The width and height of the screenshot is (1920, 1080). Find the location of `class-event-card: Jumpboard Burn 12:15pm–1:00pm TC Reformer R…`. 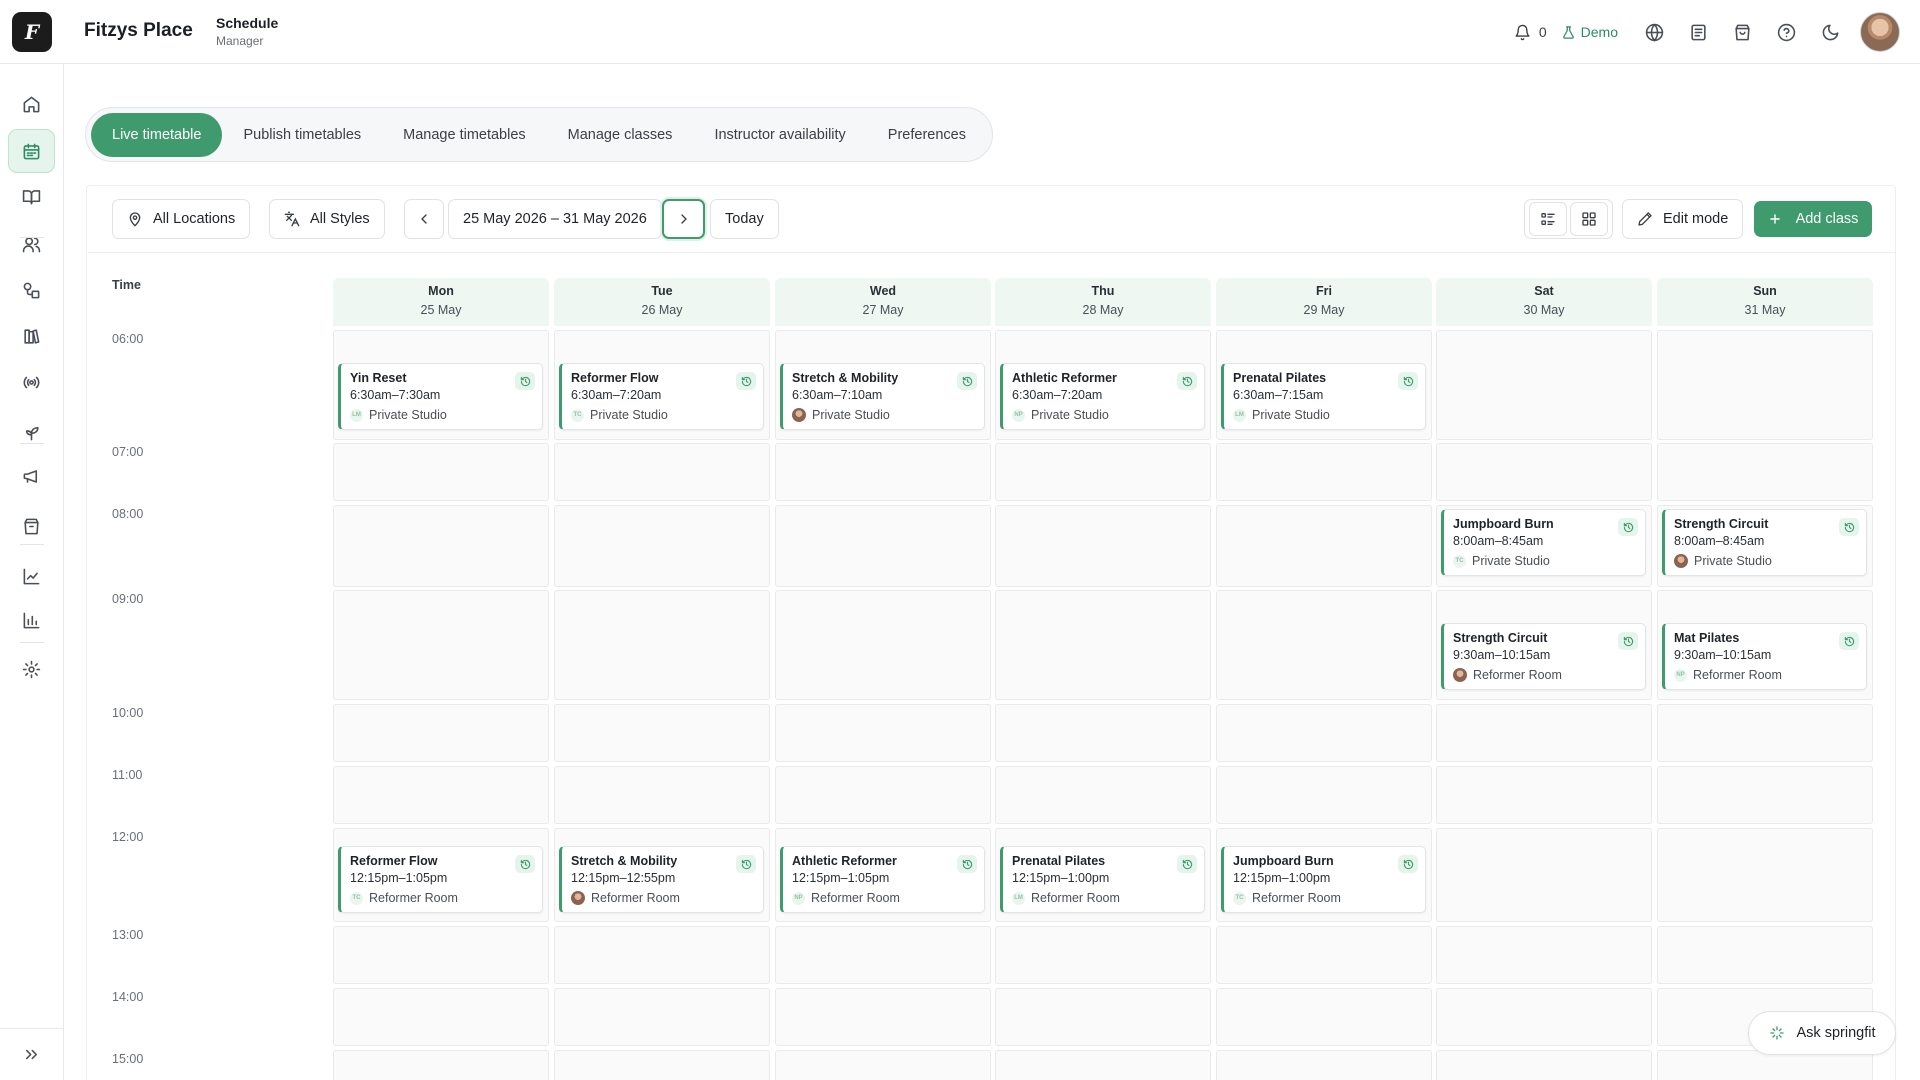

class-event-card: Jumpboard Burn 12:15pm–1:00pm TC Reformer R… is located at coordinates (1323, 879).